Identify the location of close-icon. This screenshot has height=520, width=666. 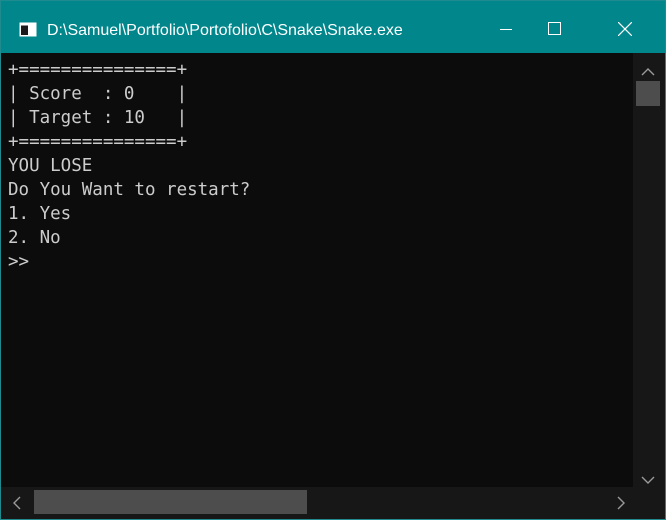
(625, 31).